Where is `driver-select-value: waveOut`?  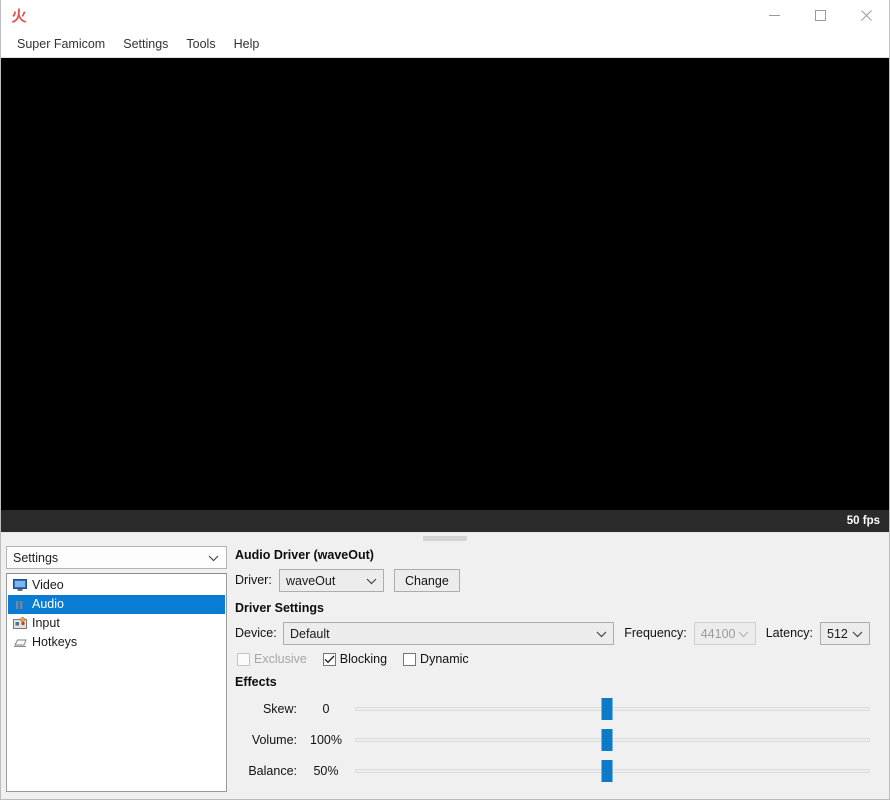 driver-select-value: waveOut is located at coordinates (311, 580).